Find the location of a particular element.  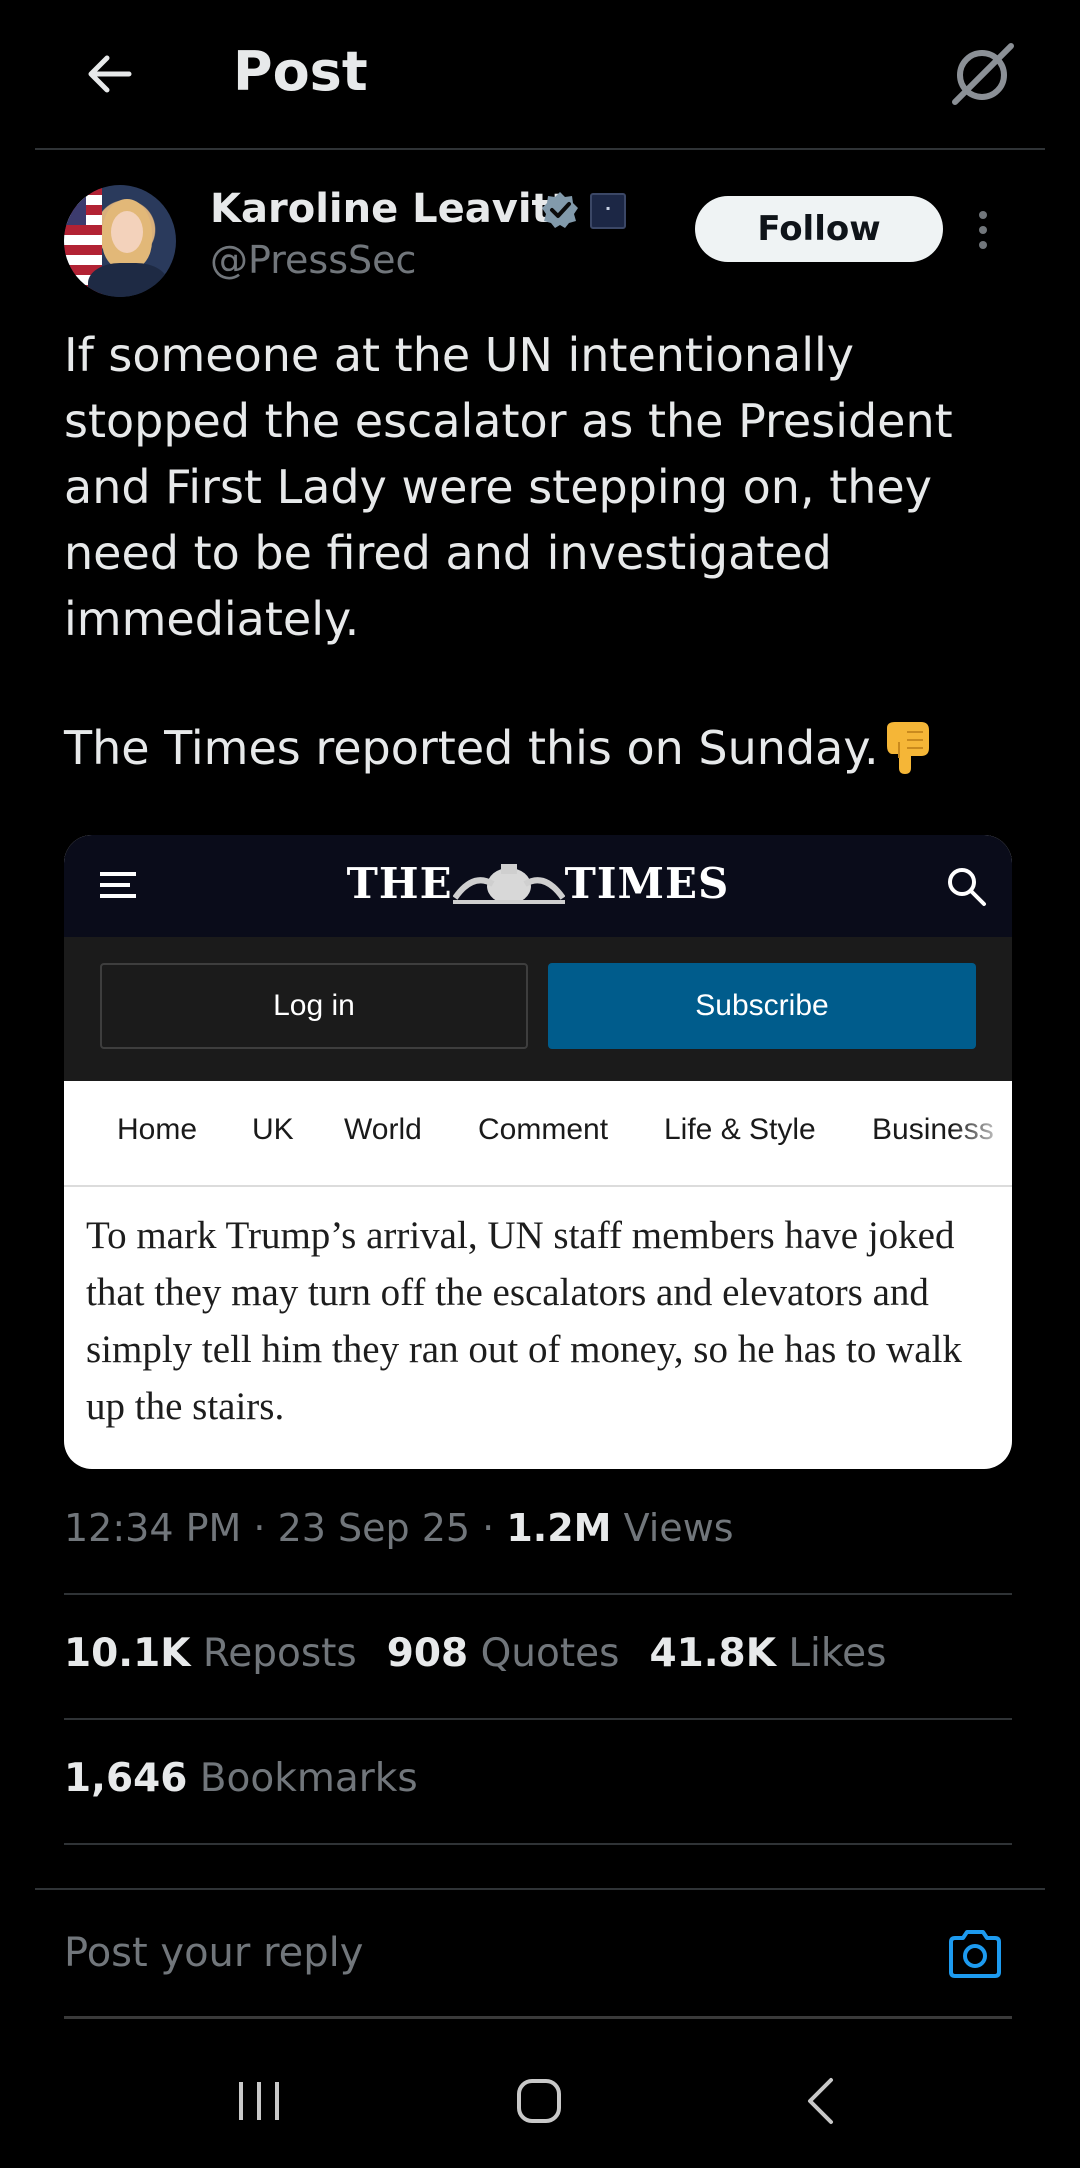

likes-stat: 41.8K Likes is located at coordinates (767, 1653).